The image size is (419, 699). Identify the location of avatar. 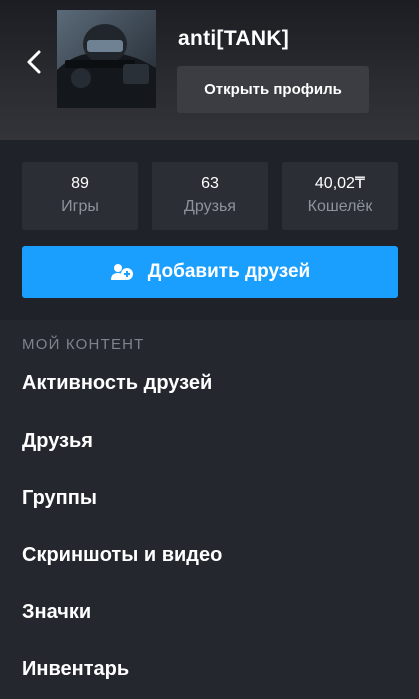
(106, 59).